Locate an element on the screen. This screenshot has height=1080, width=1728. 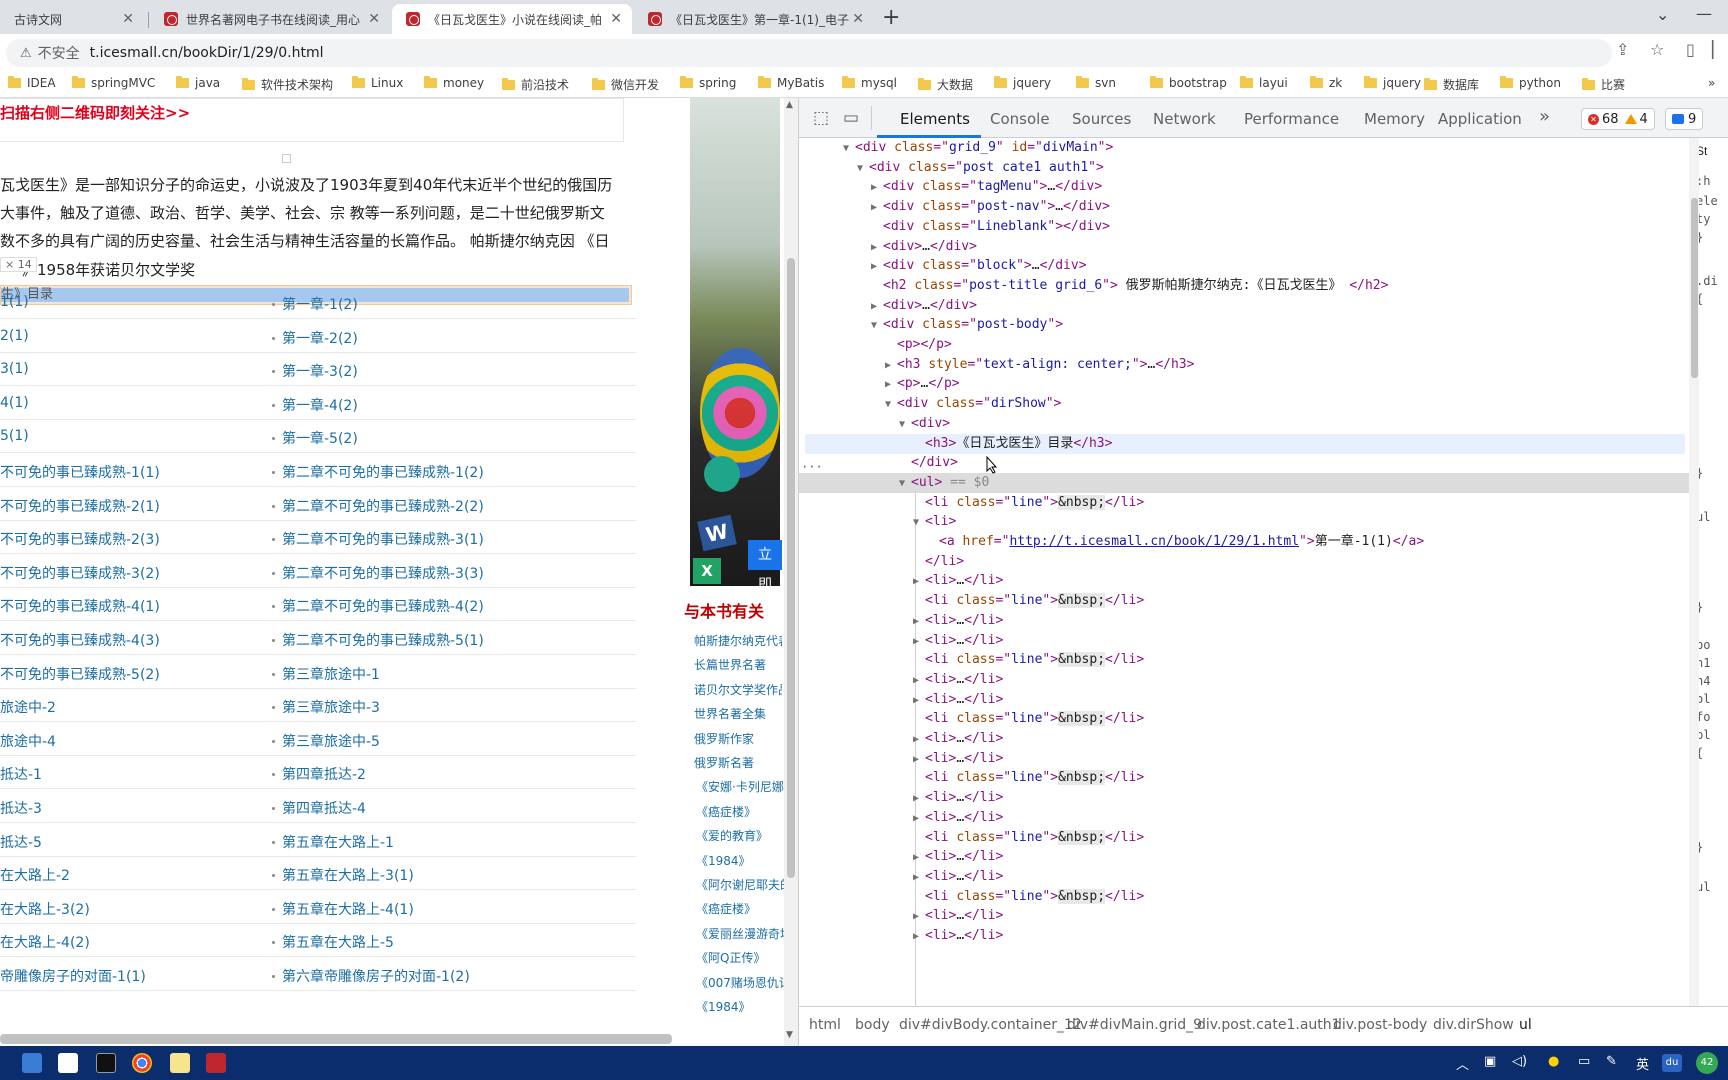
bookmark-folder: 微信开发 is located at coordinates (625, 84).